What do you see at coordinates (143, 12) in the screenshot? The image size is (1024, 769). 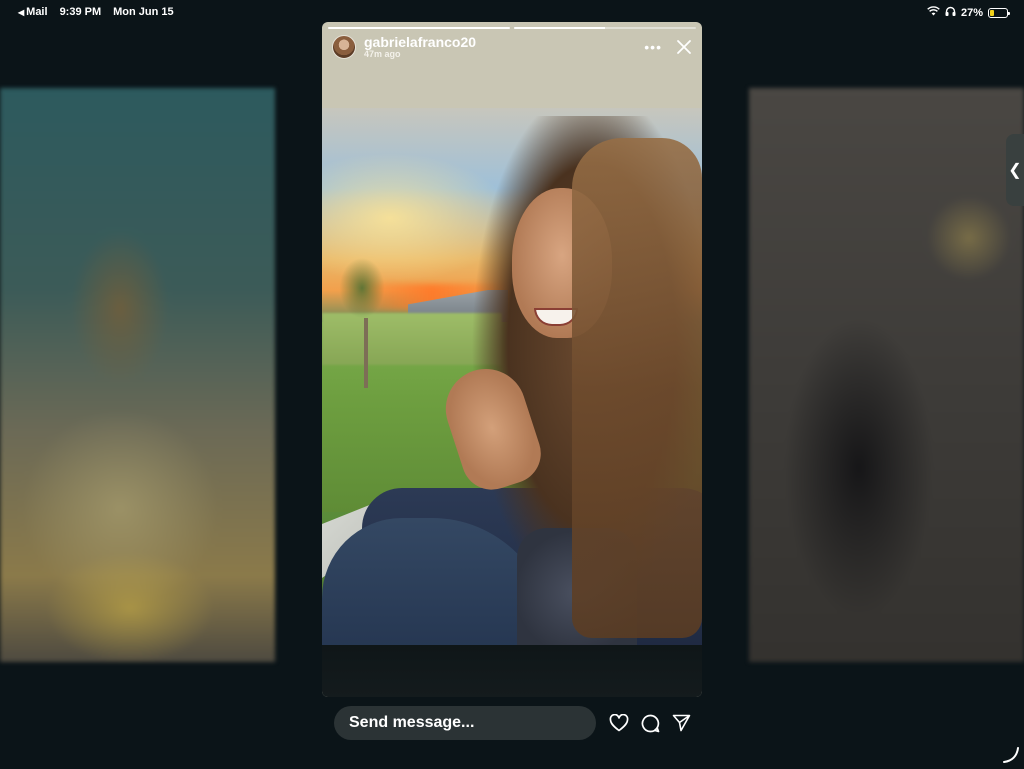 I see `status-date: Mon Jun 15` at bounding box center [143, 12].